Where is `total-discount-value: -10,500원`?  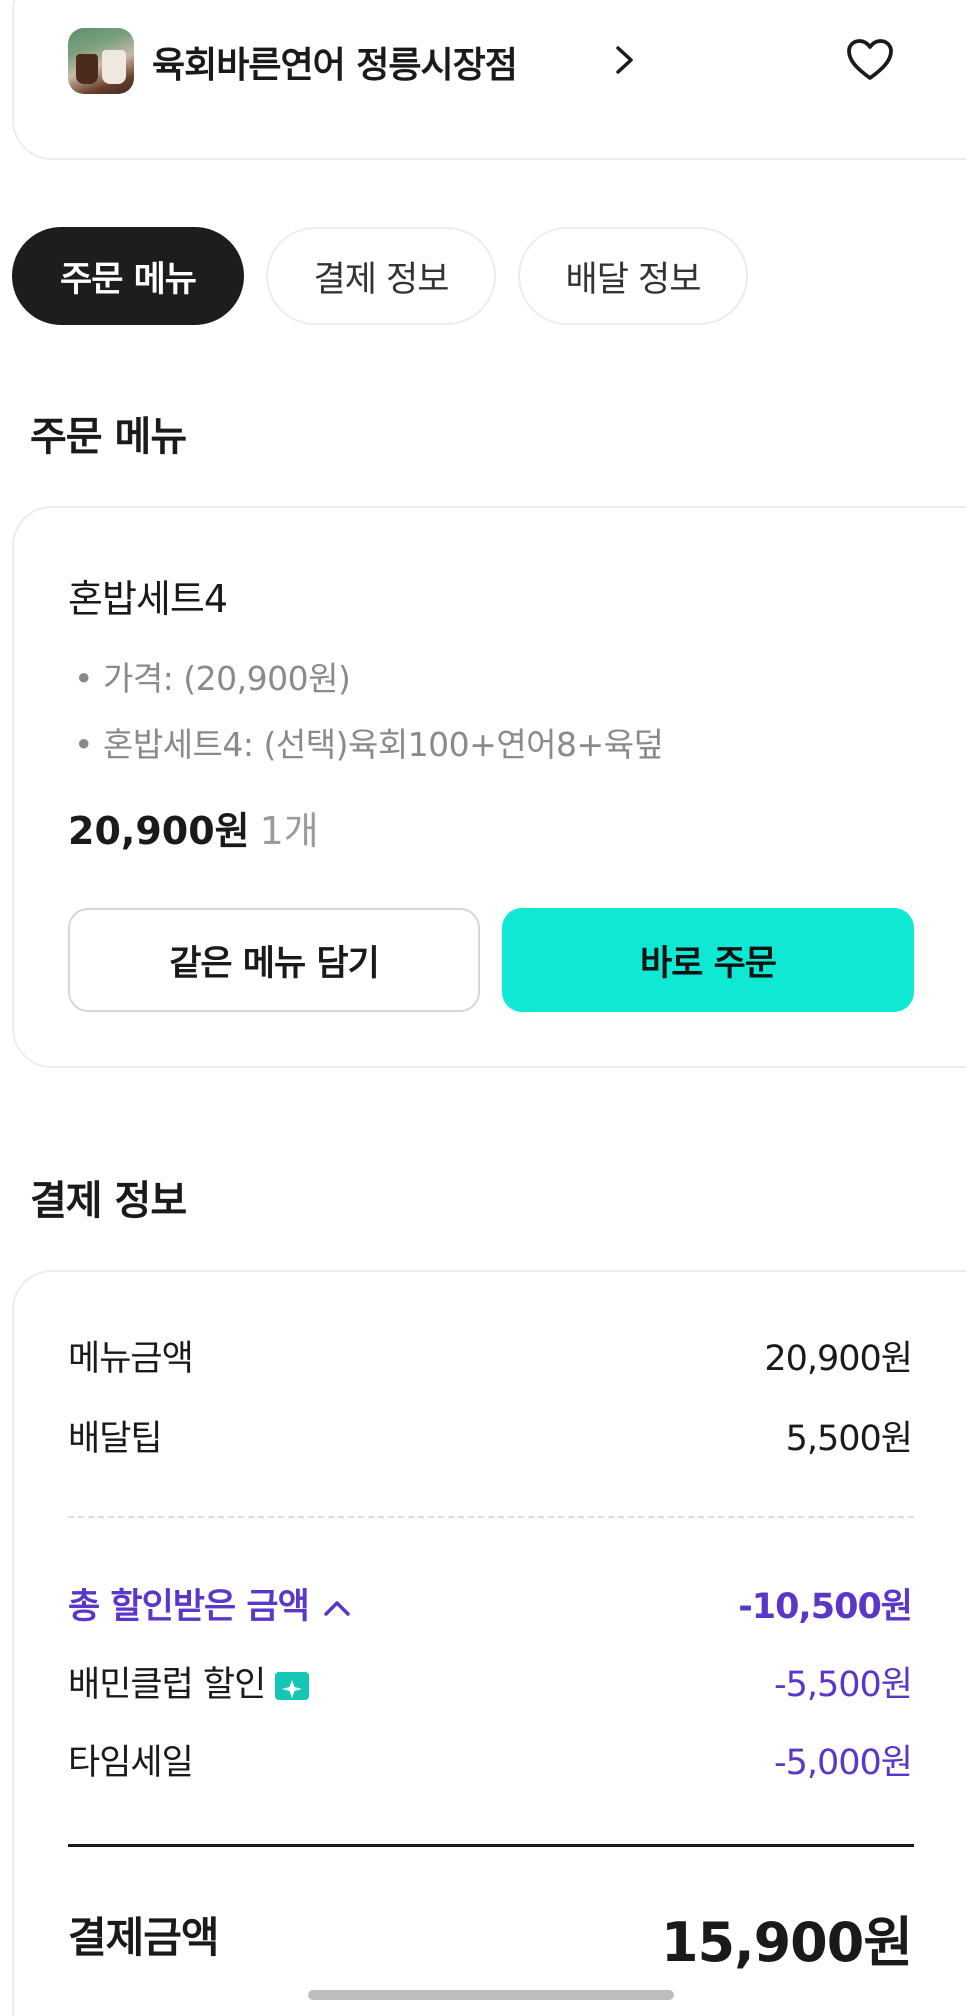 total-discount-value: -10,500원 is located at coordinates (825, 1607).